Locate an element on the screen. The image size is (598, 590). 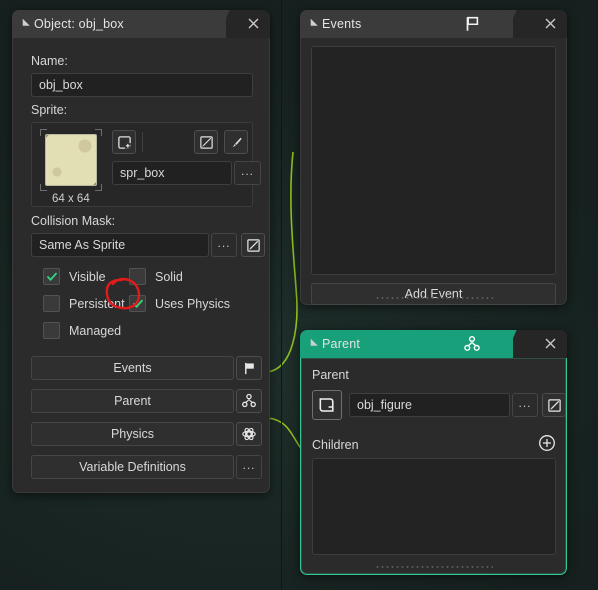
preview-corner-br is located at coordinates (98, 187).